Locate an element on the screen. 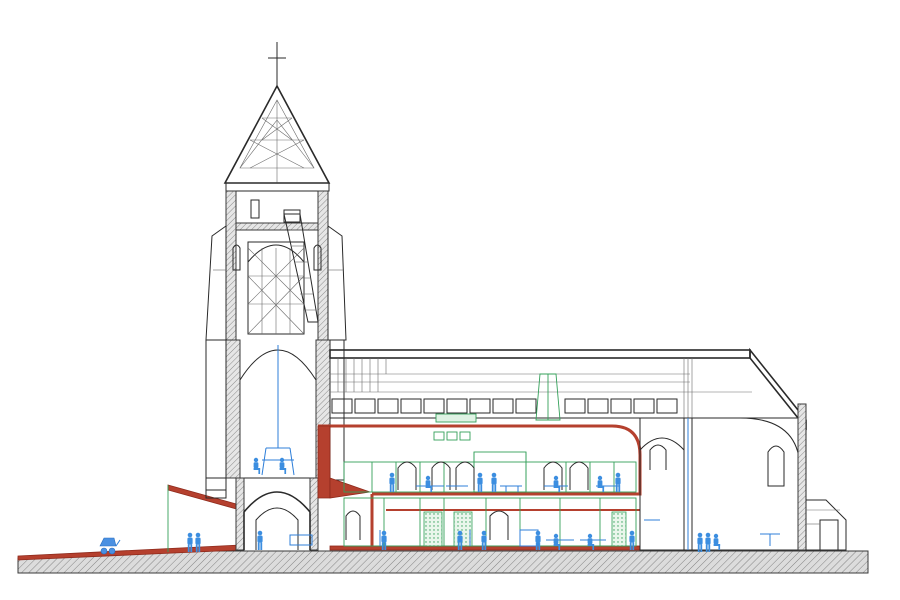 This screenshot has height=600, width=900. ground-floor-furniture is located at coordinates (492, 538).